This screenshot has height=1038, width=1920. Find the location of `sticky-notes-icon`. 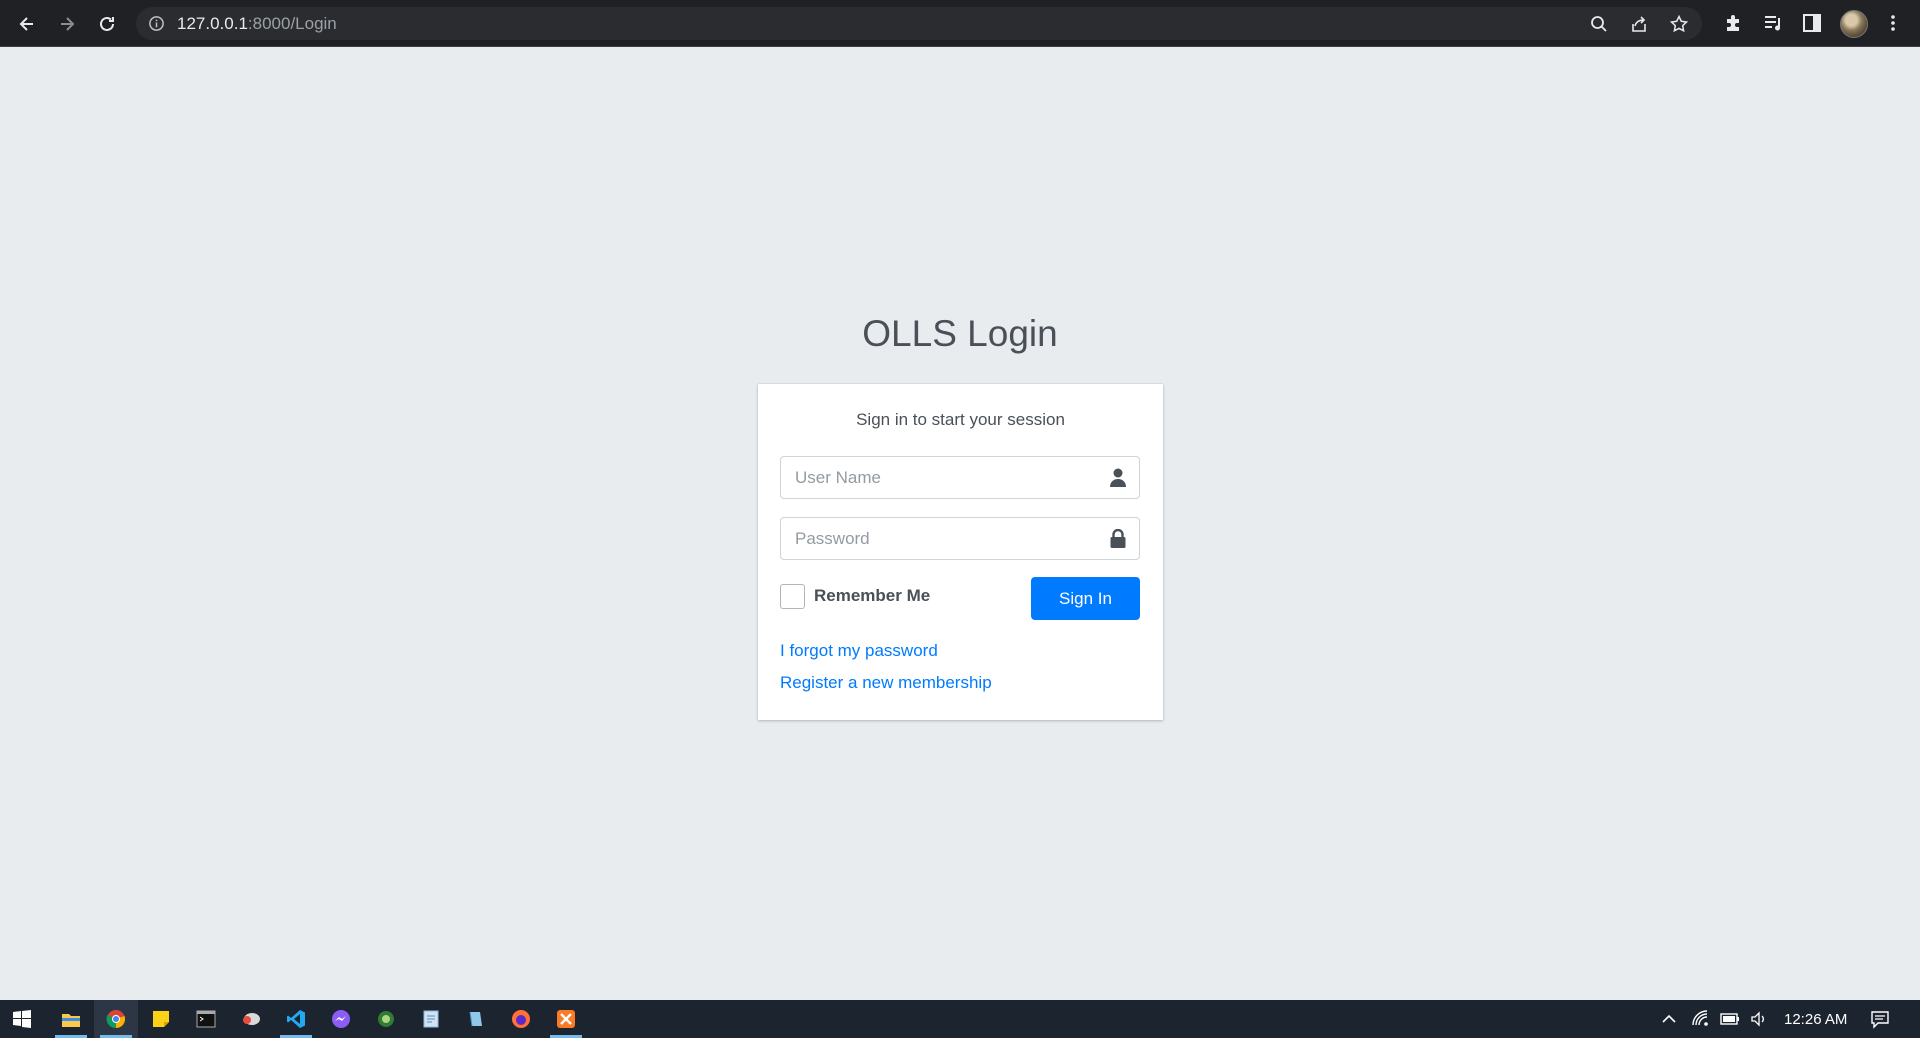

sticky-notes-icon is located at coordinates (161, 1019).